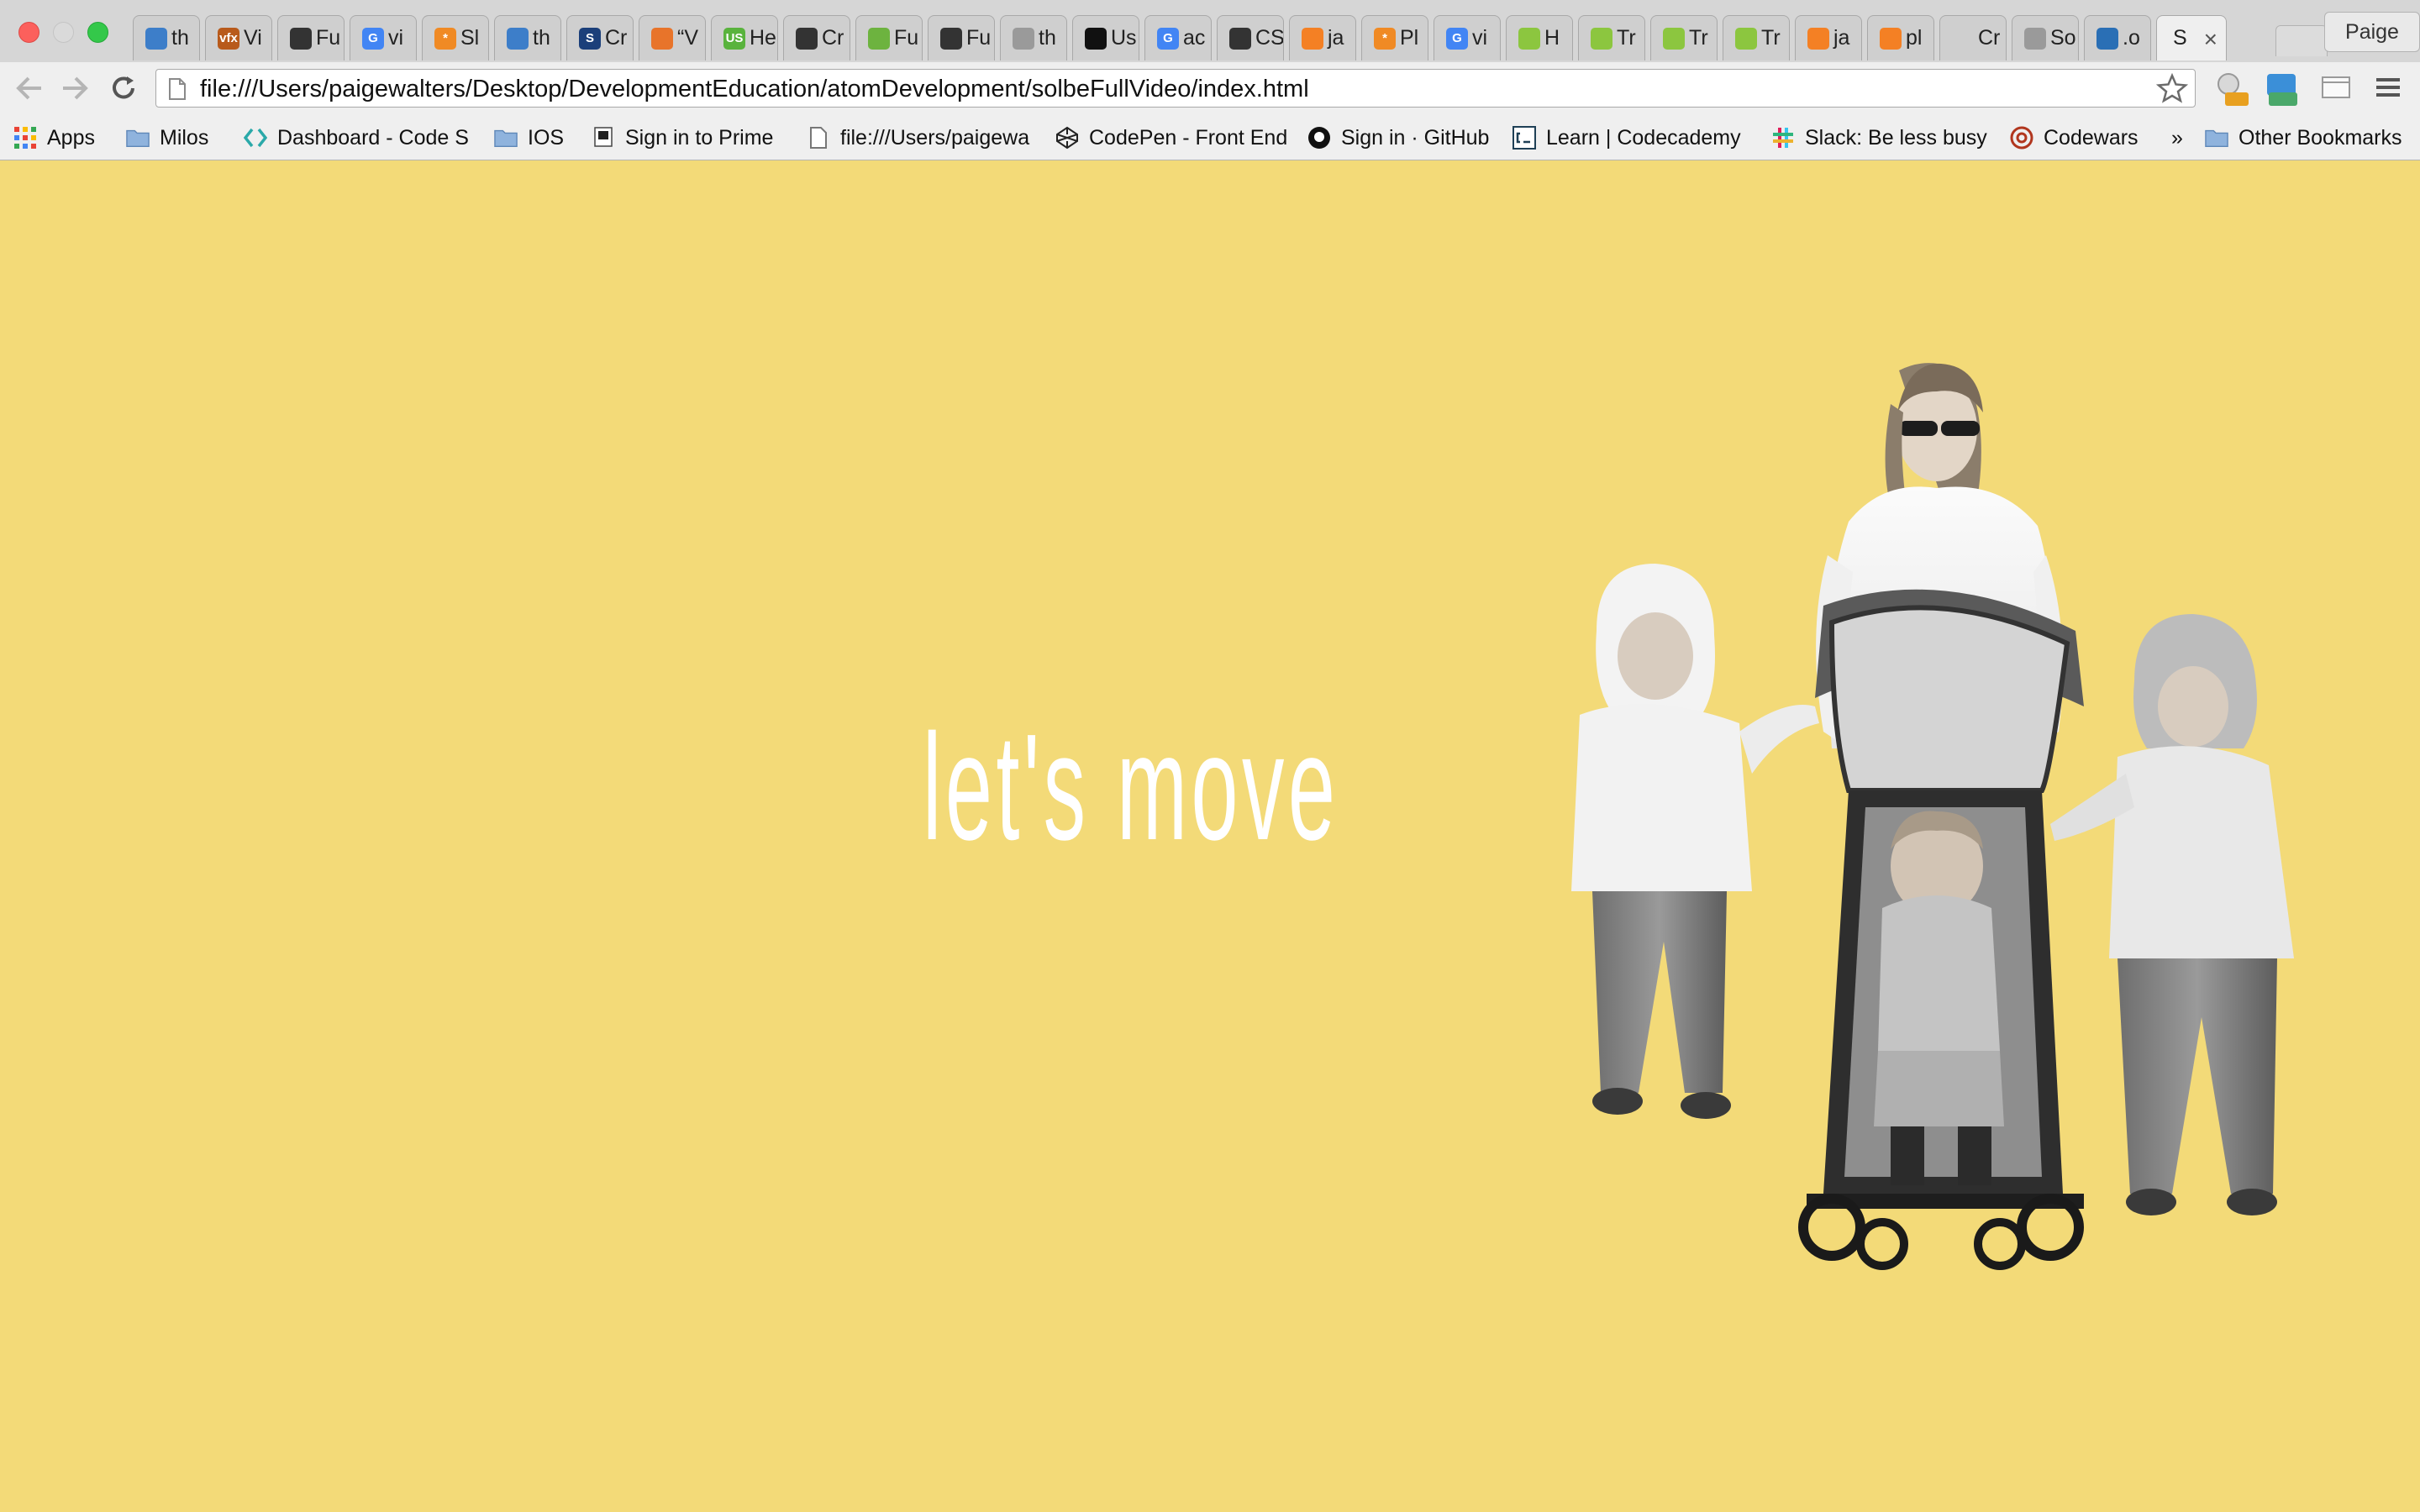 The width and height of the screenshot is (2420, 1512). What do you see at coordinates (918, 138) in the screenshot?
I see `bookmark-item: file:///Users/paigewa` at bounding box center [918, 138].